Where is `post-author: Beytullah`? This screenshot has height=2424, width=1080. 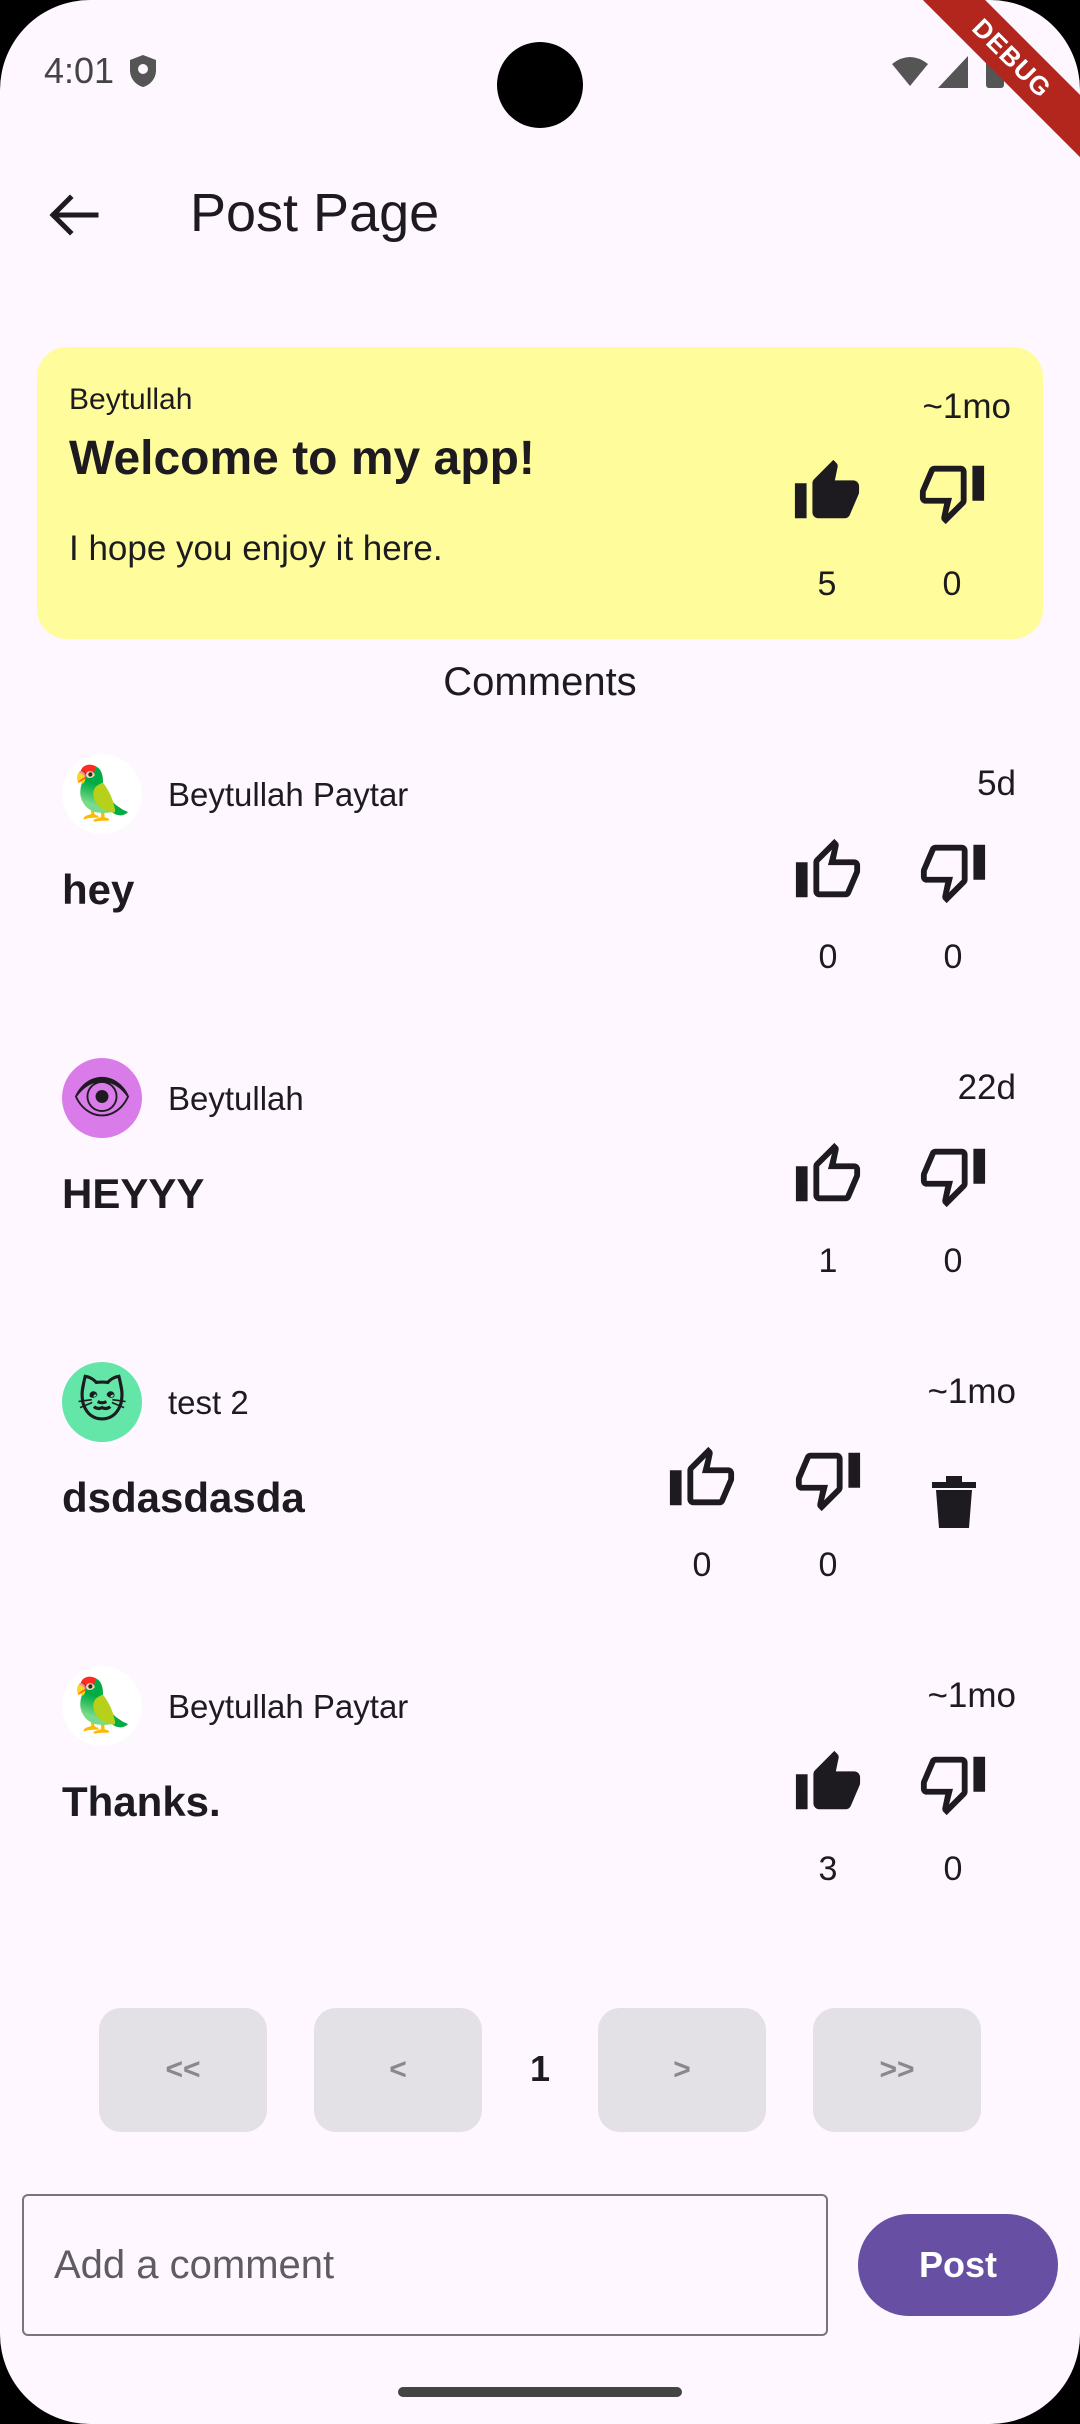 post-author: Beytullah is located at coordinates (131, 399).